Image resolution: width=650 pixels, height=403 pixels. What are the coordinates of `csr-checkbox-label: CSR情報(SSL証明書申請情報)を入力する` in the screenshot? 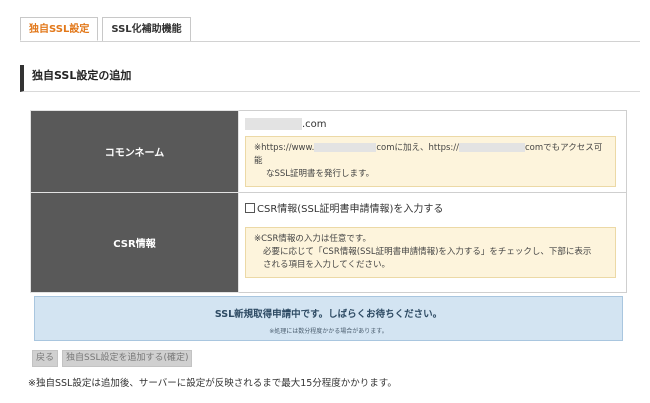 It's located at (350, 207).